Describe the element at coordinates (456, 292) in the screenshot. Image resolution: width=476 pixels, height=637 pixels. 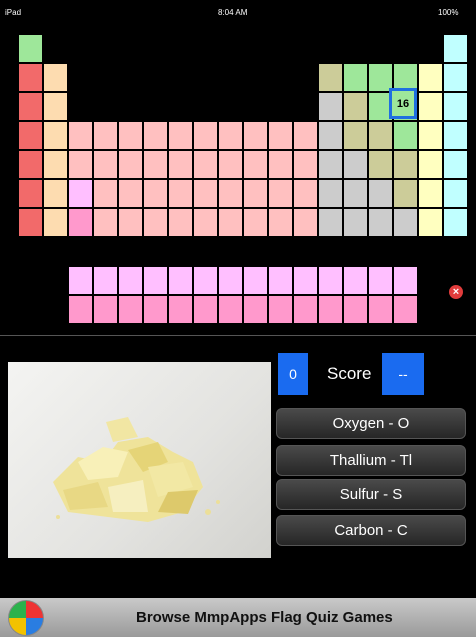
I see `close-icon: ×` at that location.